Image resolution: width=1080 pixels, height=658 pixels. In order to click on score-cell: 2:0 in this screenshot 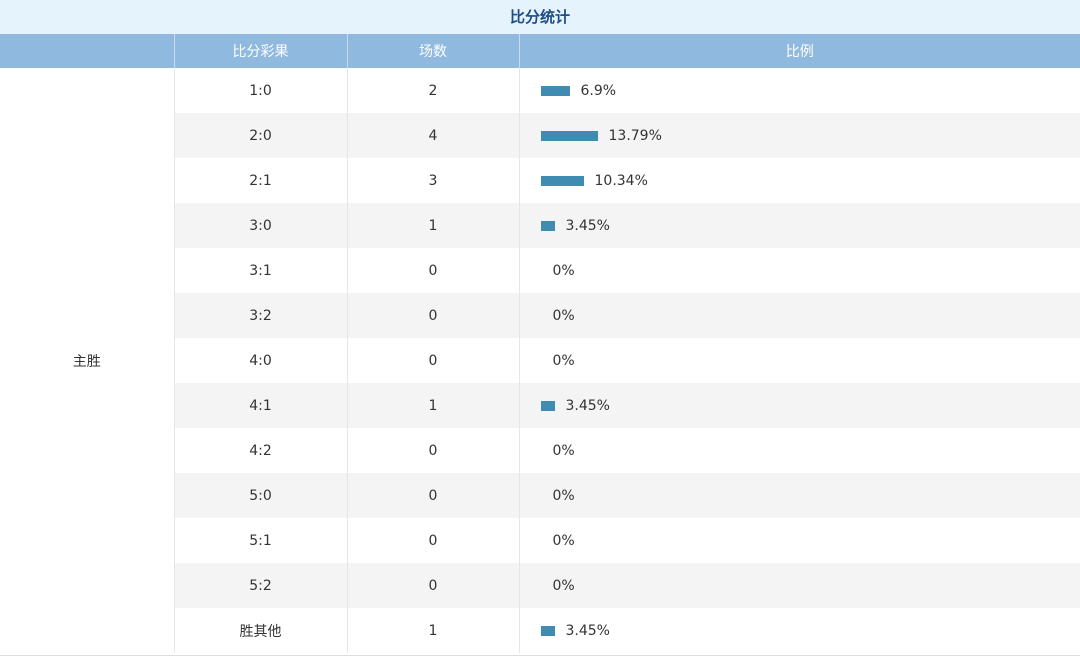, I will do `click(260, 135)`.